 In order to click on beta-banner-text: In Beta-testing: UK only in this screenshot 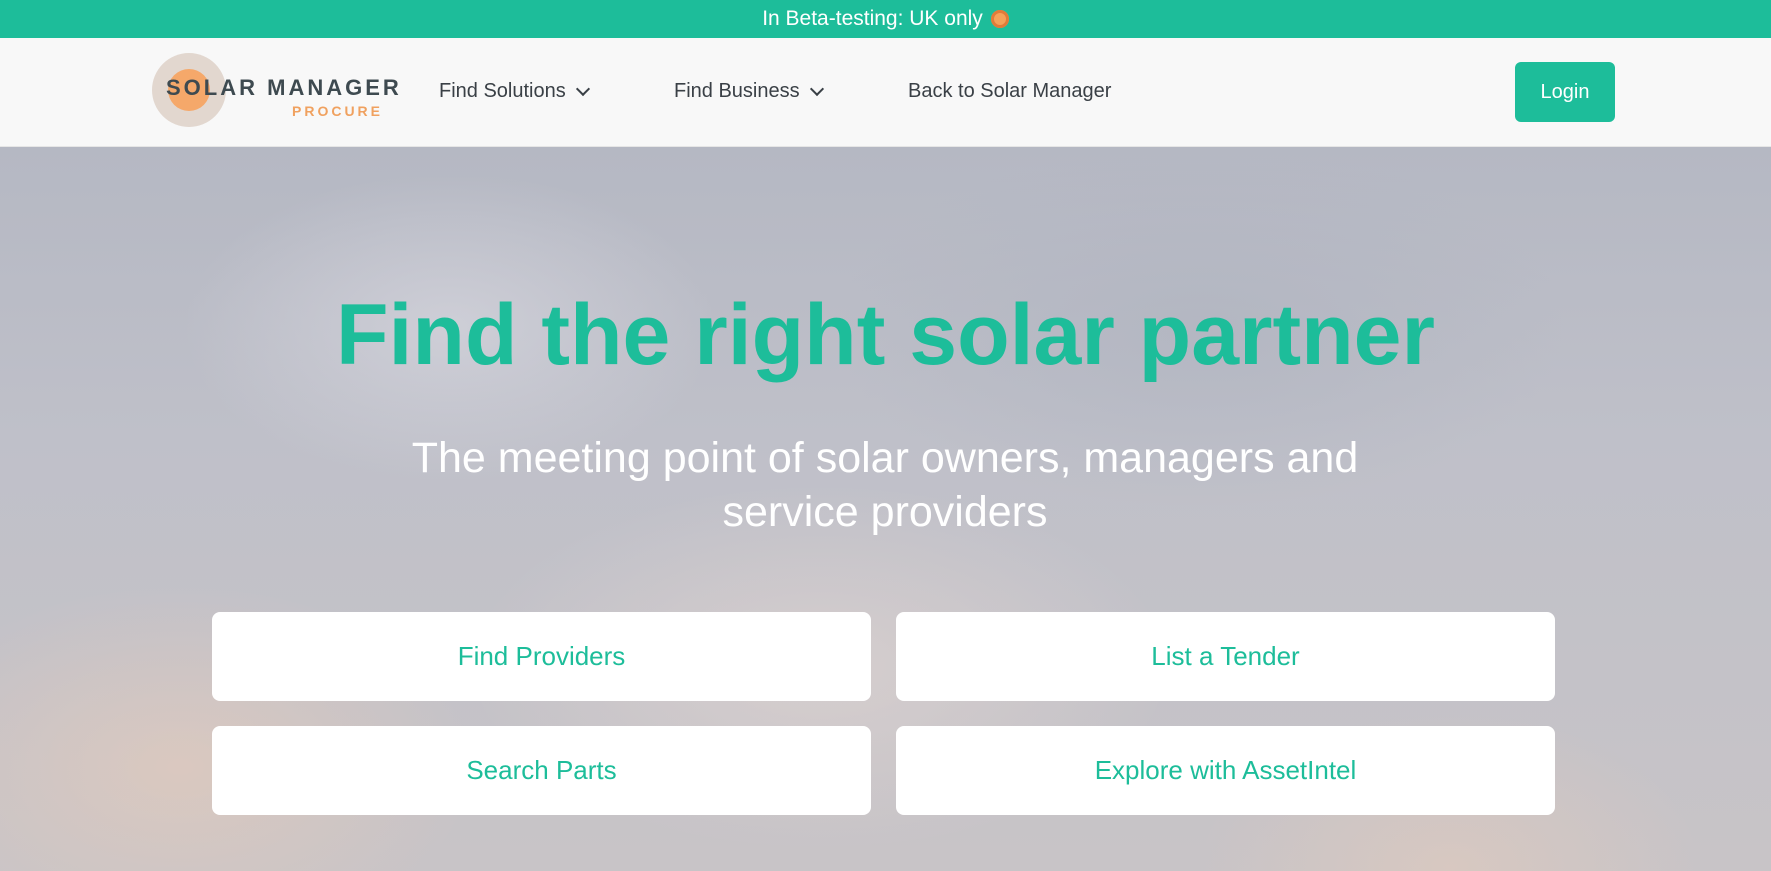, I will do `click(872, 18)`.